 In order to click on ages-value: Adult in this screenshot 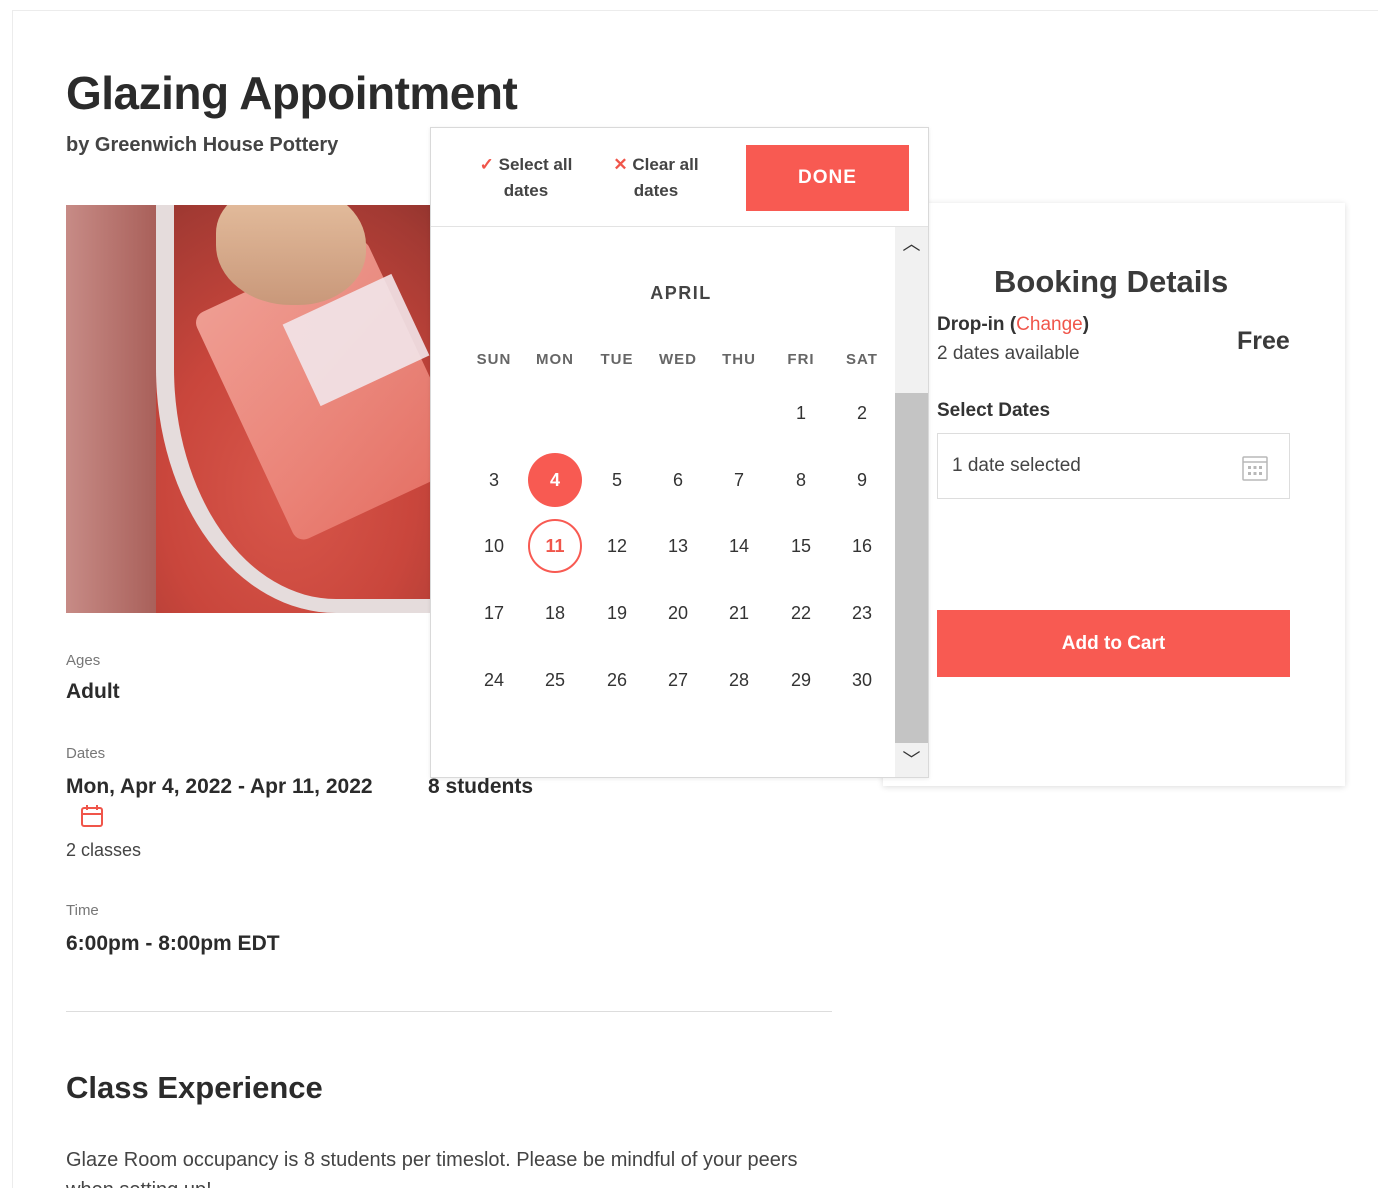, I will do `click(93, 691)`.